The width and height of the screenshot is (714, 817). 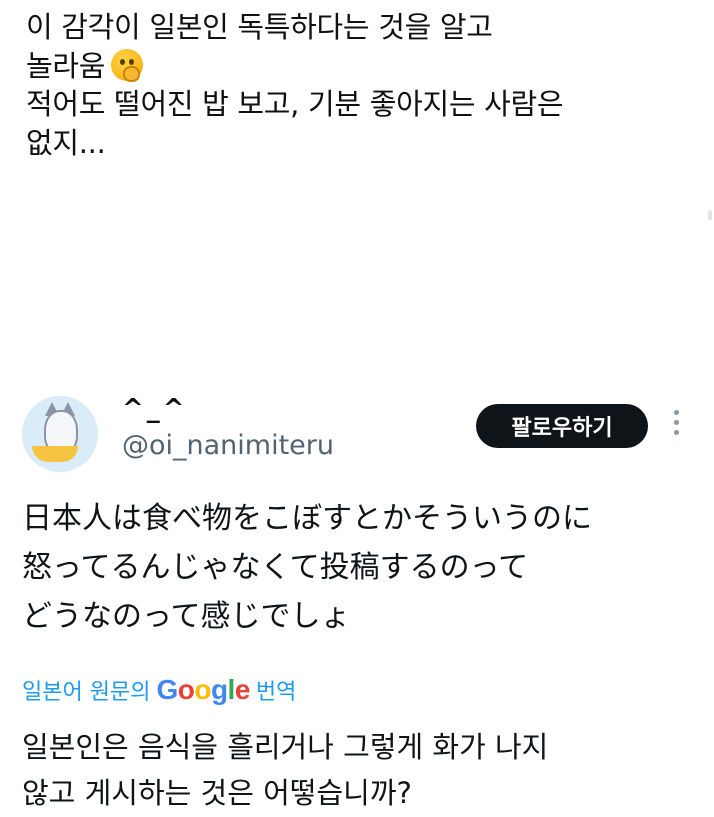 I want to click on translation-attribution: 일본어 원문의 Google 번역, so click(x=159, y=690).